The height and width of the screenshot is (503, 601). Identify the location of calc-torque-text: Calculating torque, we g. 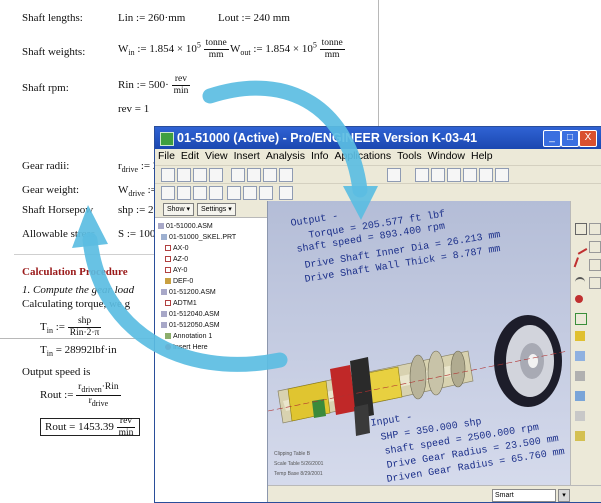
(76, 304).